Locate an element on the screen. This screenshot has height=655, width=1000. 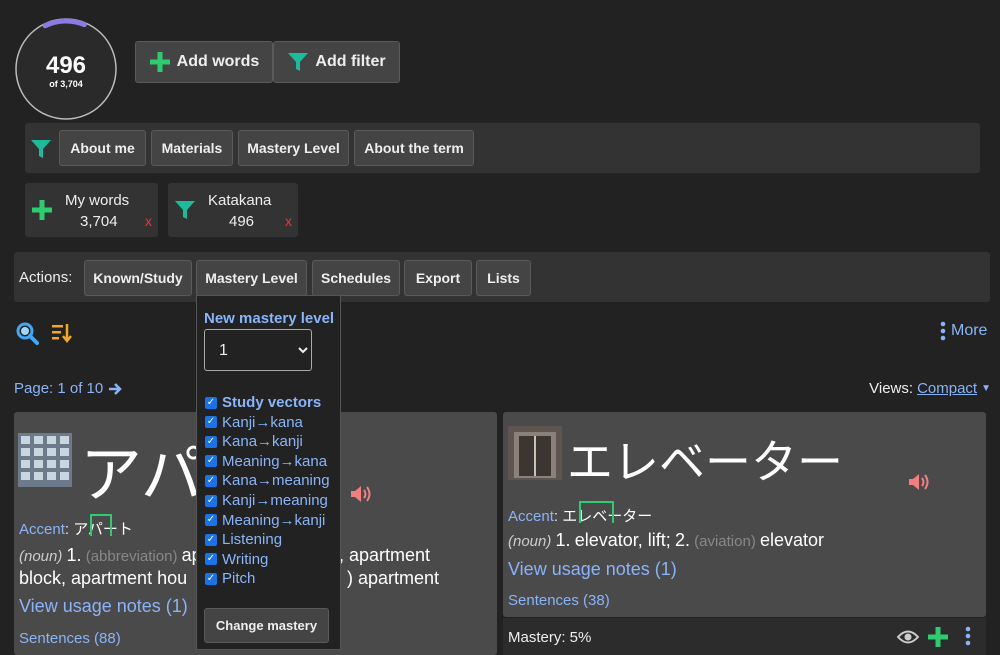
checkbox-label: Pitch is located at coordinates (239, 579).